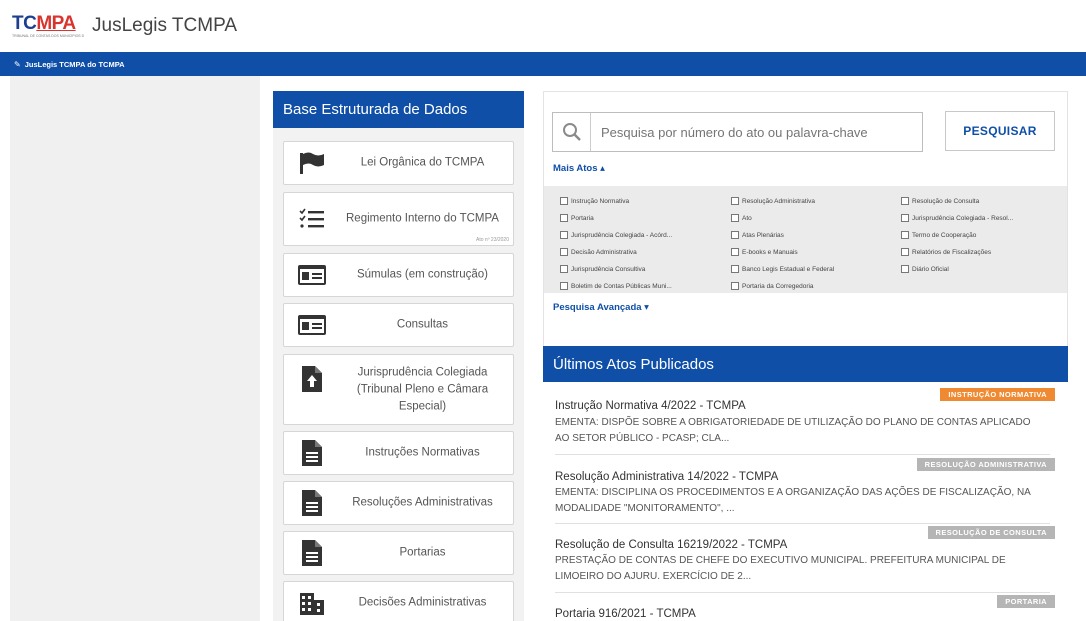 The image size is (1086, 621). Describe the element at coordinates (600, 201) in the screenshot. I see `filter-label: Instrução Normativa` at that location.